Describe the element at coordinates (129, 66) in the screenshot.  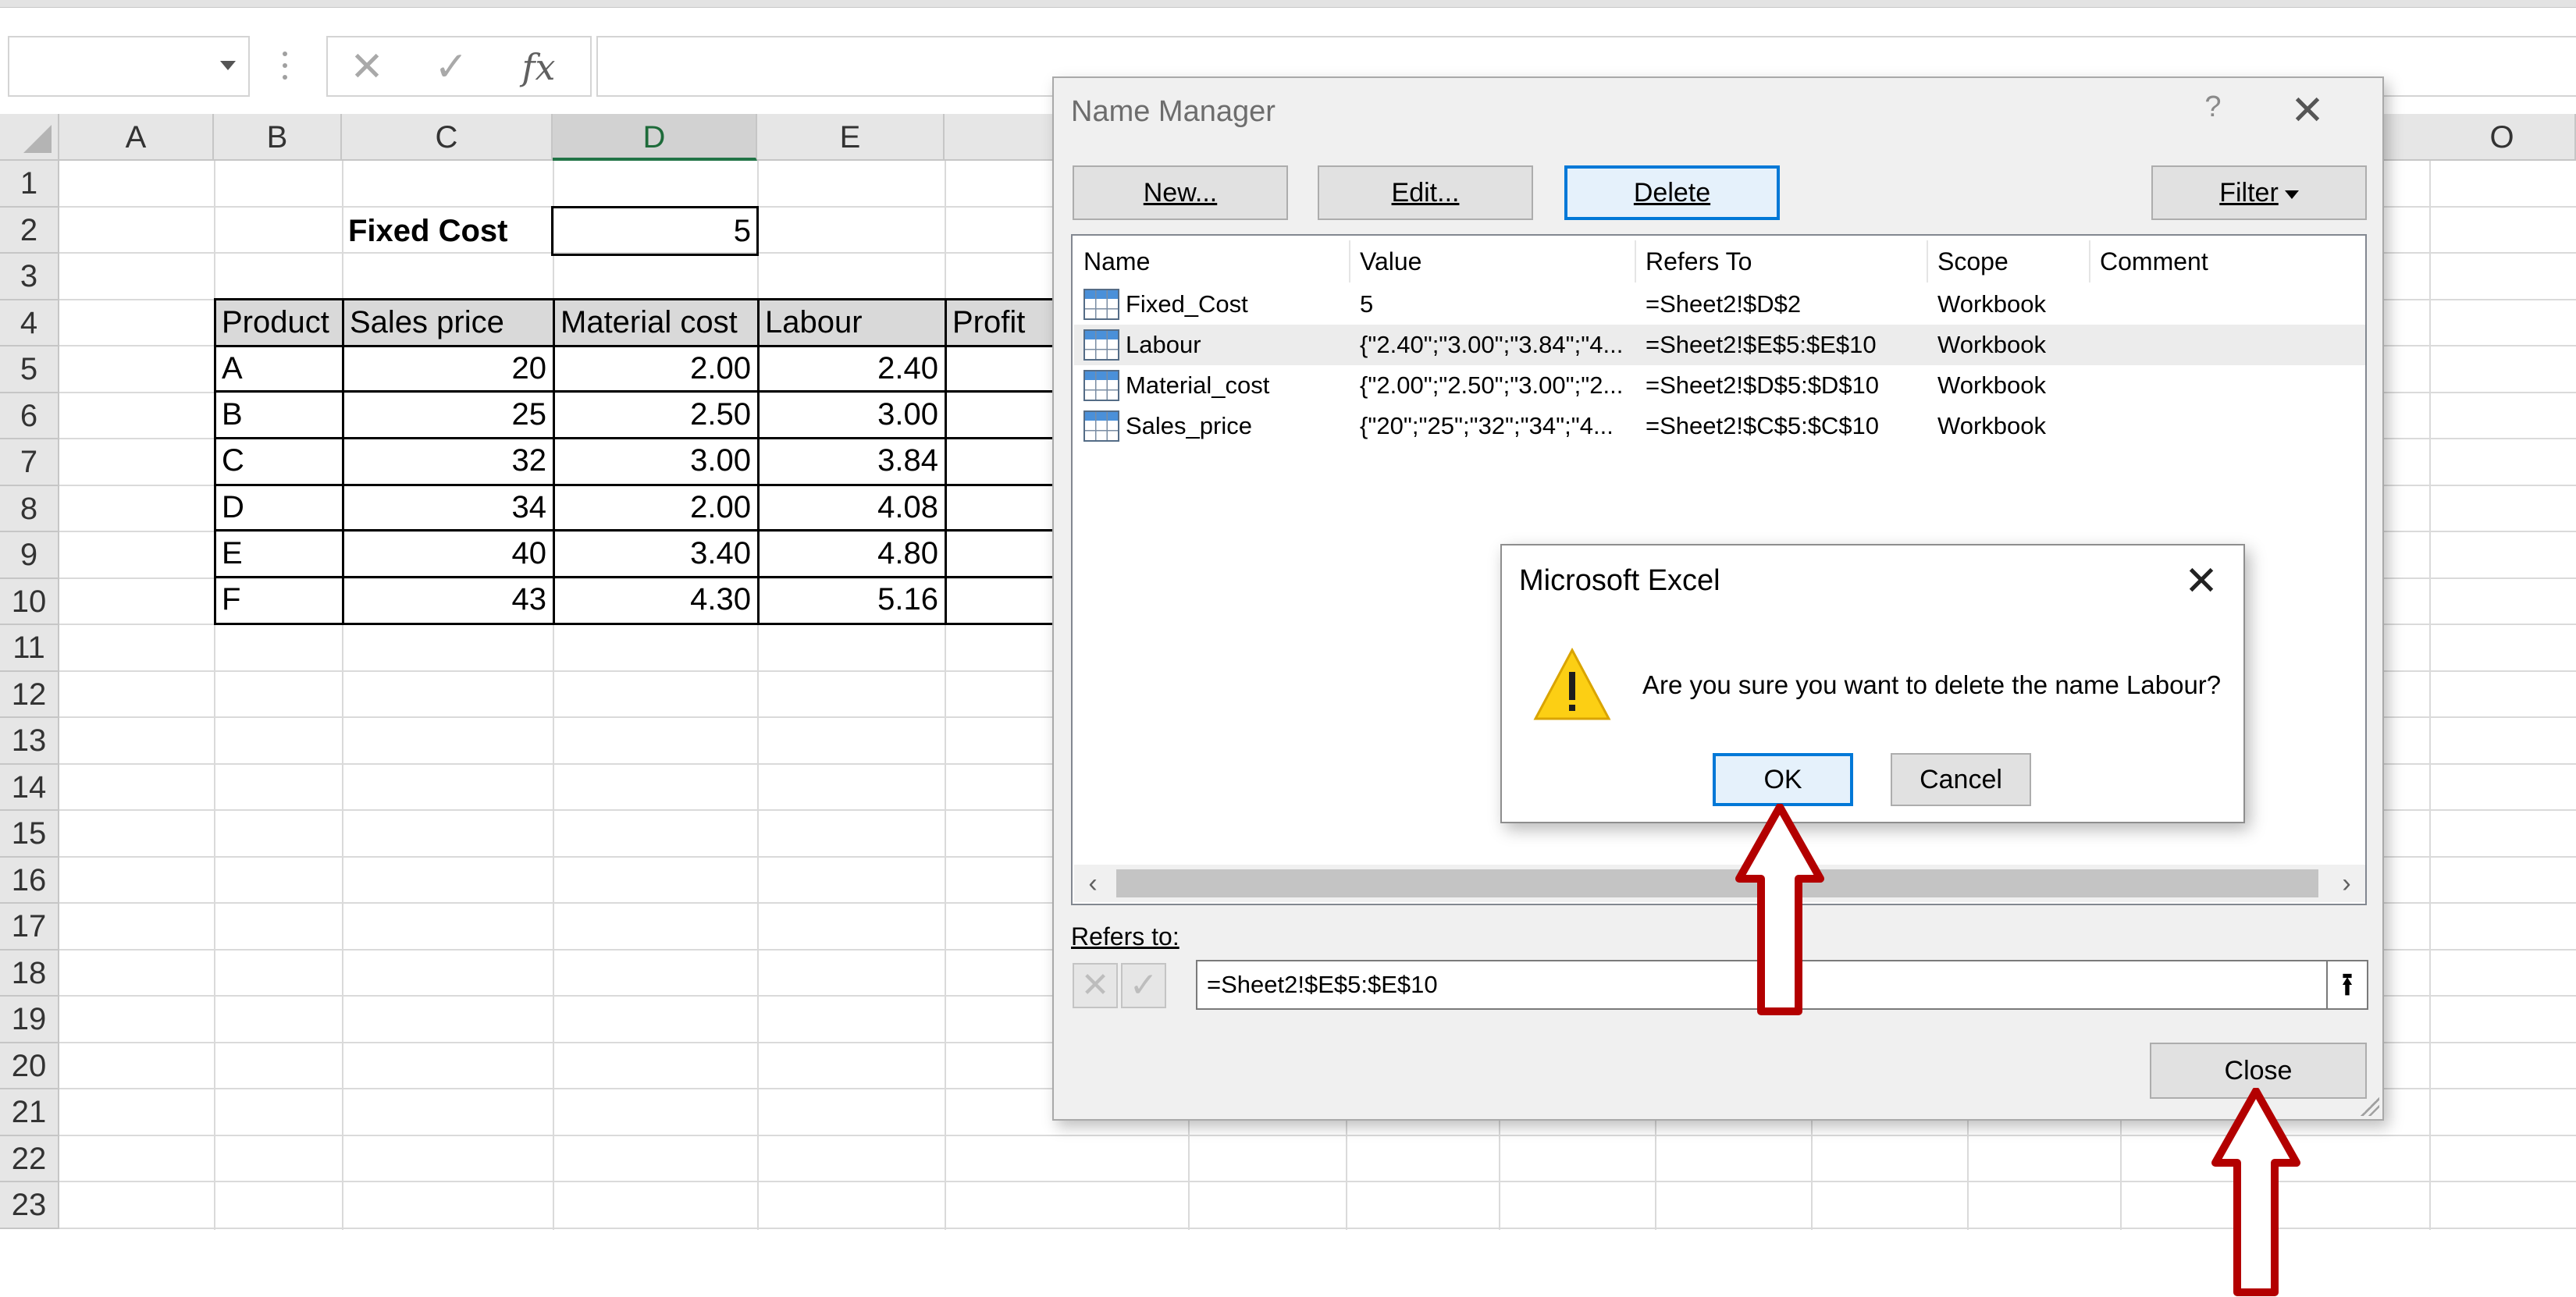
I see `name-box` at that location.